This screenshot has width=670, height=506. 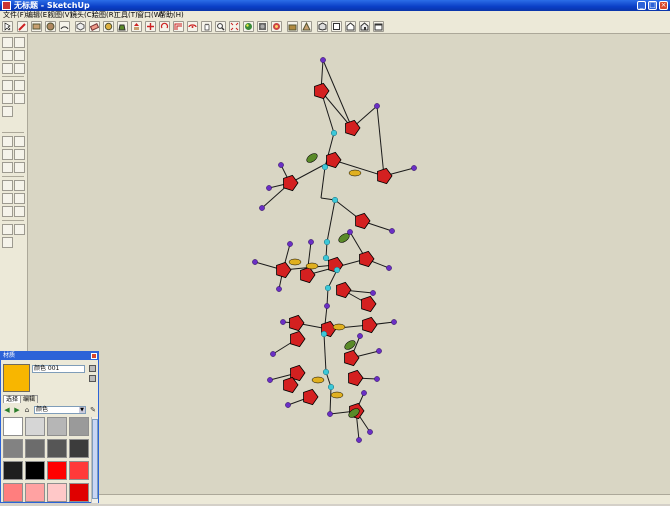 What do you see at coordinates (64, 26) in the screenshot?
I see `arc-icon` at bounding box center [64, 26].